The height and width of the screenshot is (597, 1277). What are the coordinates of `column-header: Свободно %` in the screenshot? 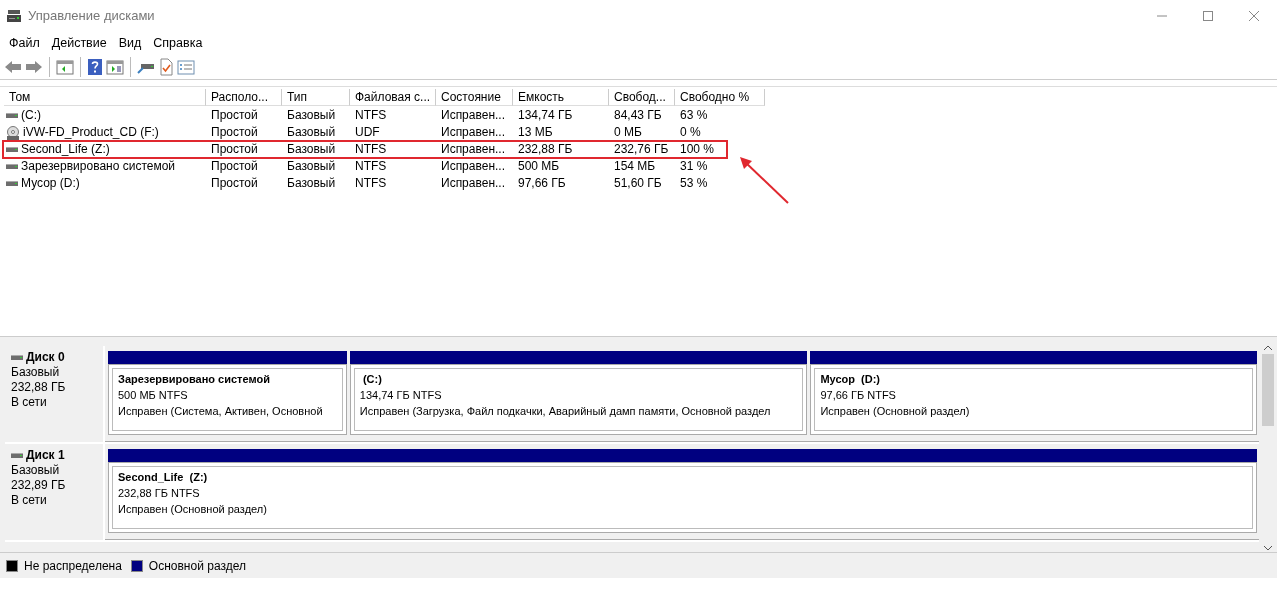 It's located at (720, 97).